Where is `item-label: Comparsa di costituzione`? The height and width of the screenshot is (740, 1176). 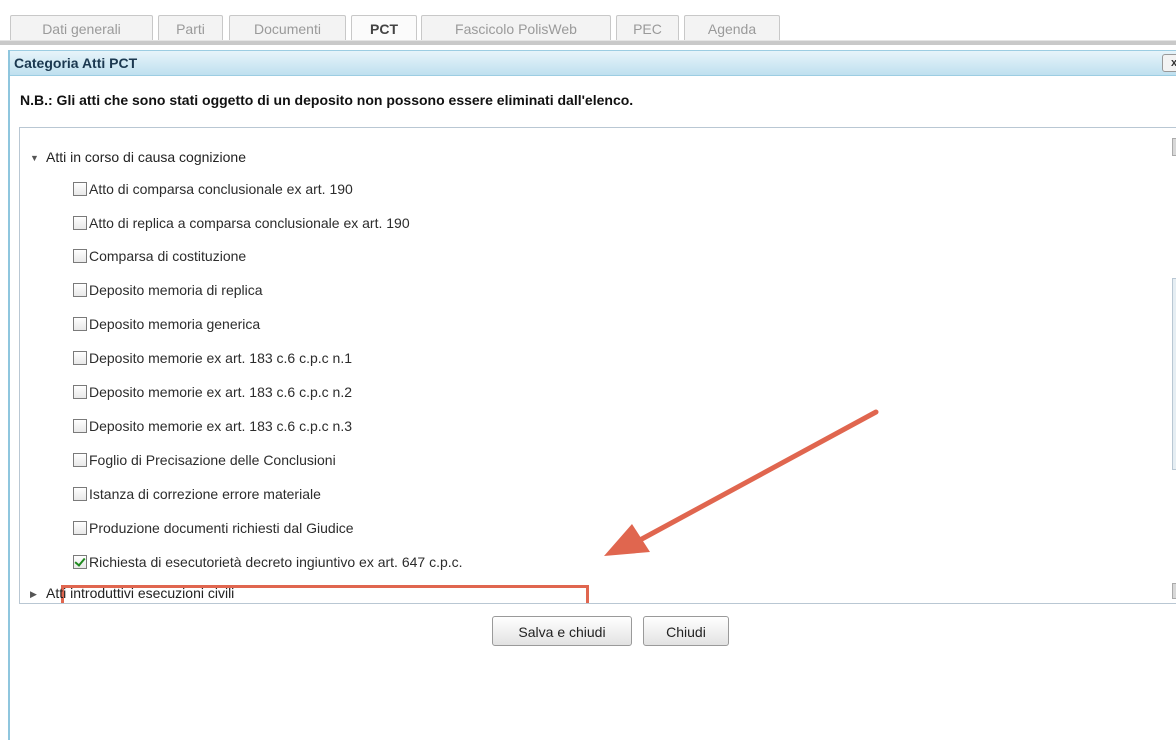
item-label: Comparsa di costituzione is located at coordinates (168, 256).